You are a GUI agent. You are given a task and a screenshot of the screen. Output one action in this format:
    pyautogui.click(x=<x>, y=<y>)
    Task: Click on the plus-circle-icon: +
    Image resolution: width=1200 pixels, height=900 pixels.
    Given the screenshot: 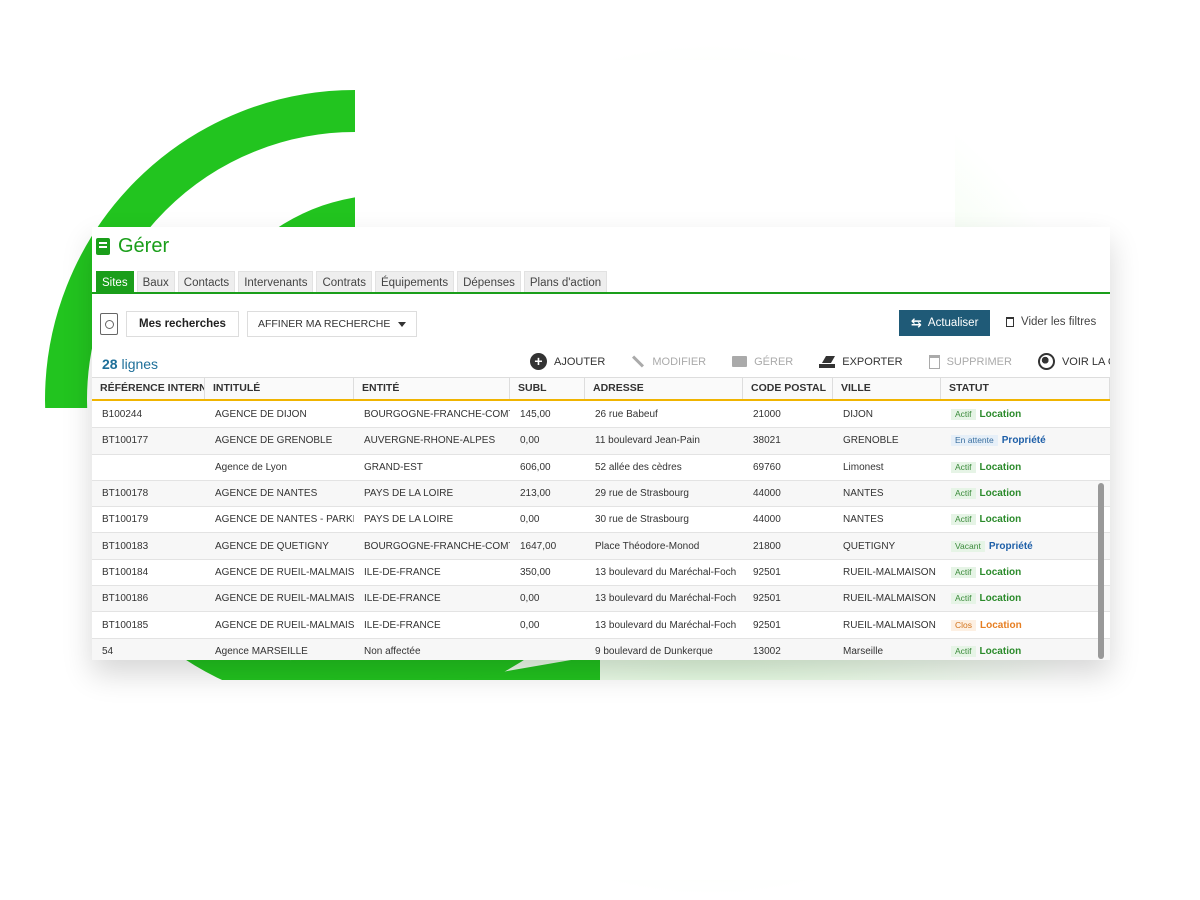 What is the action you would take?
    pyautogui.click(x=538, y=361)
    